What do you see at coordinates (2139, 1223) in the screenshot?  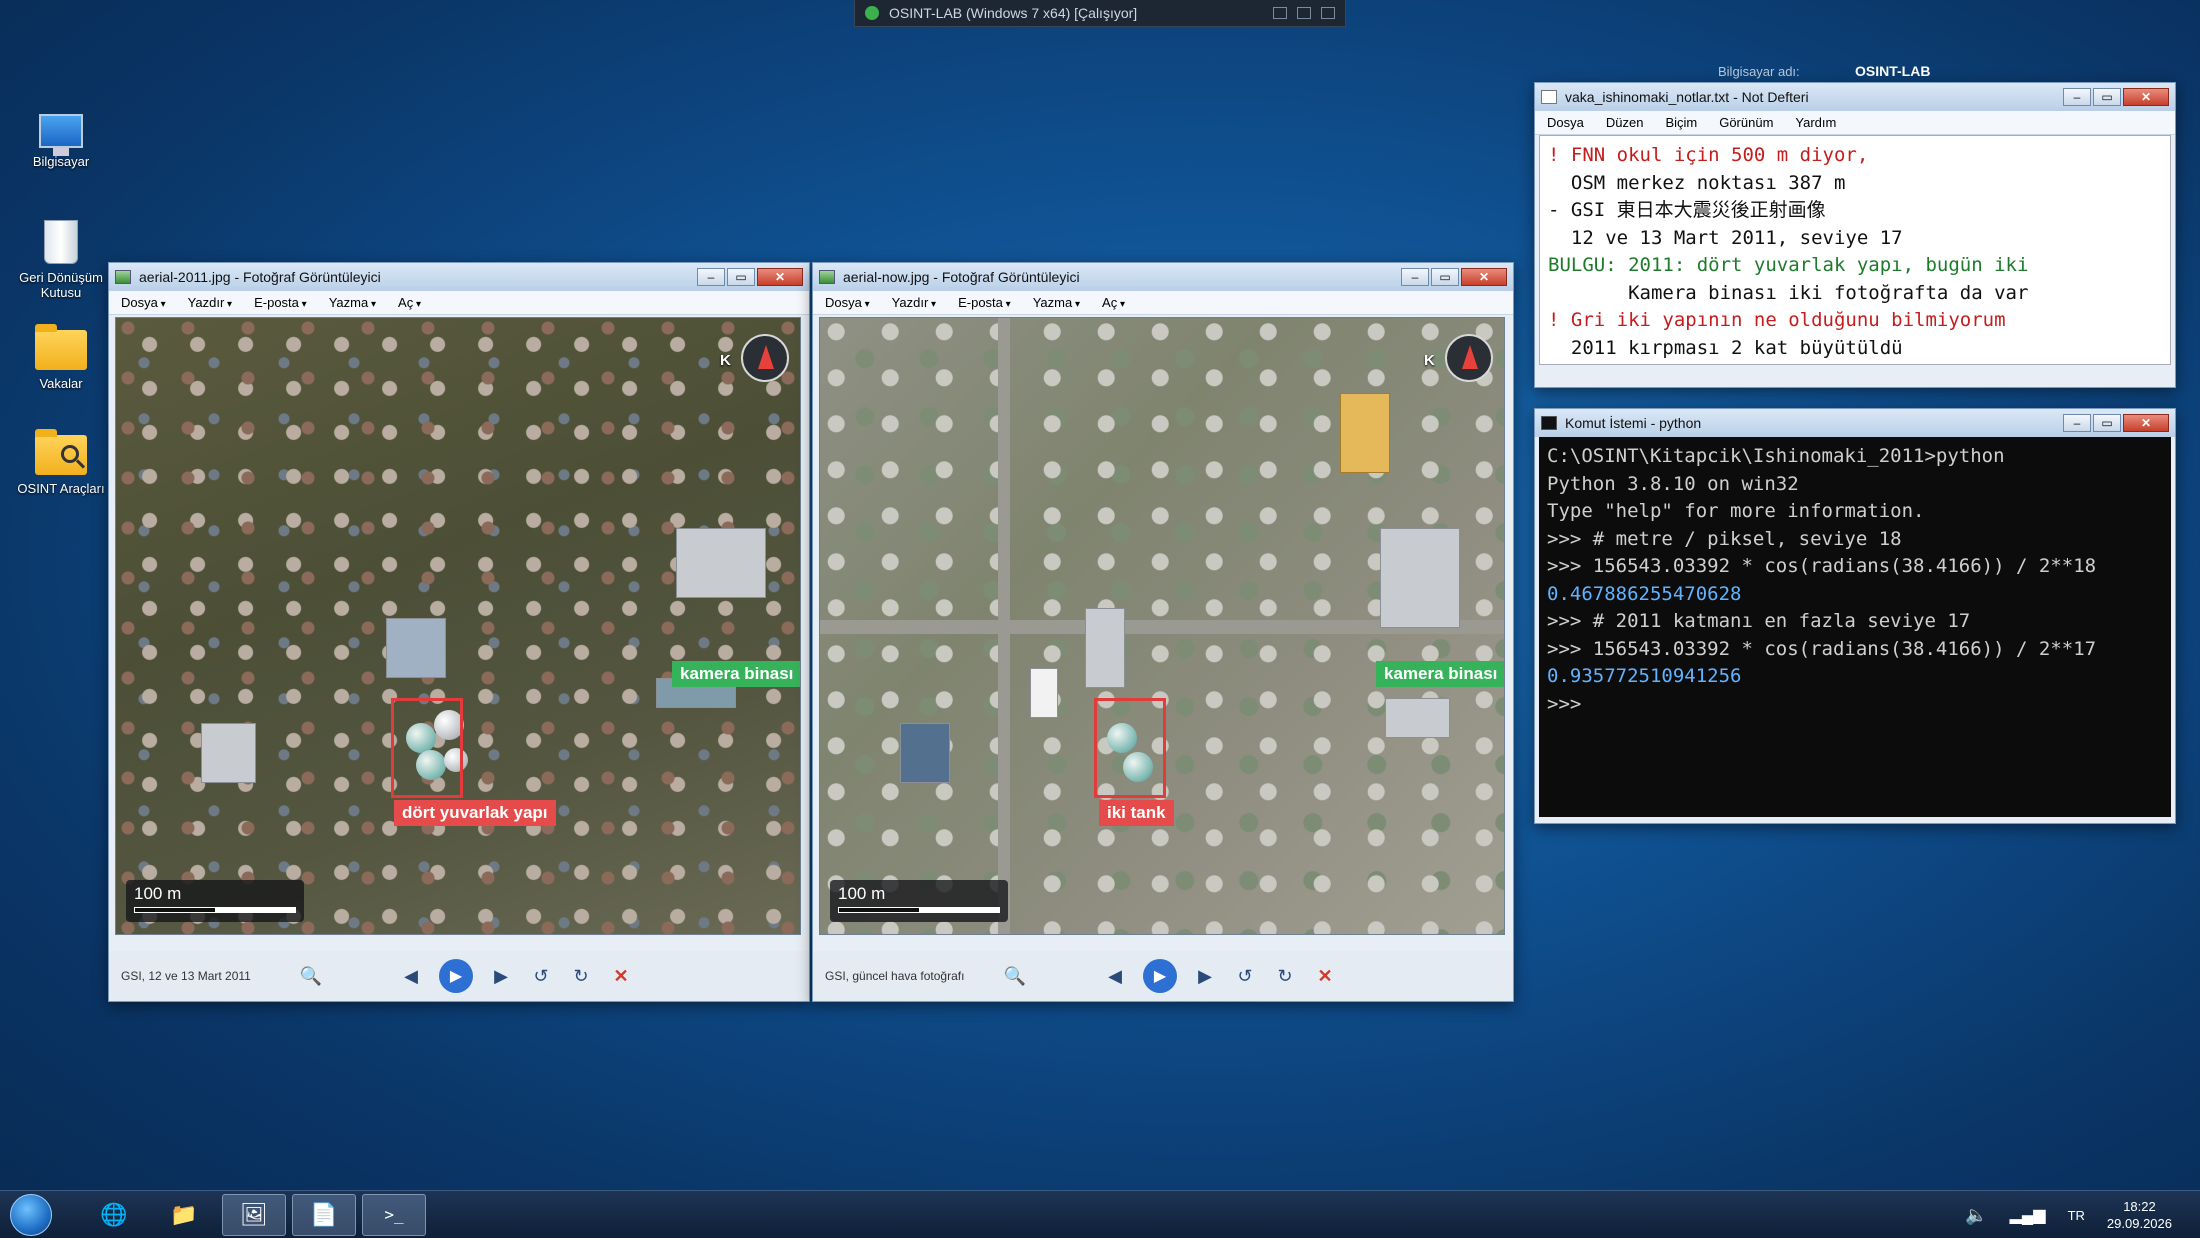 I see `clock-date: 29.09.2026` at bounding box center [2139, 1223].